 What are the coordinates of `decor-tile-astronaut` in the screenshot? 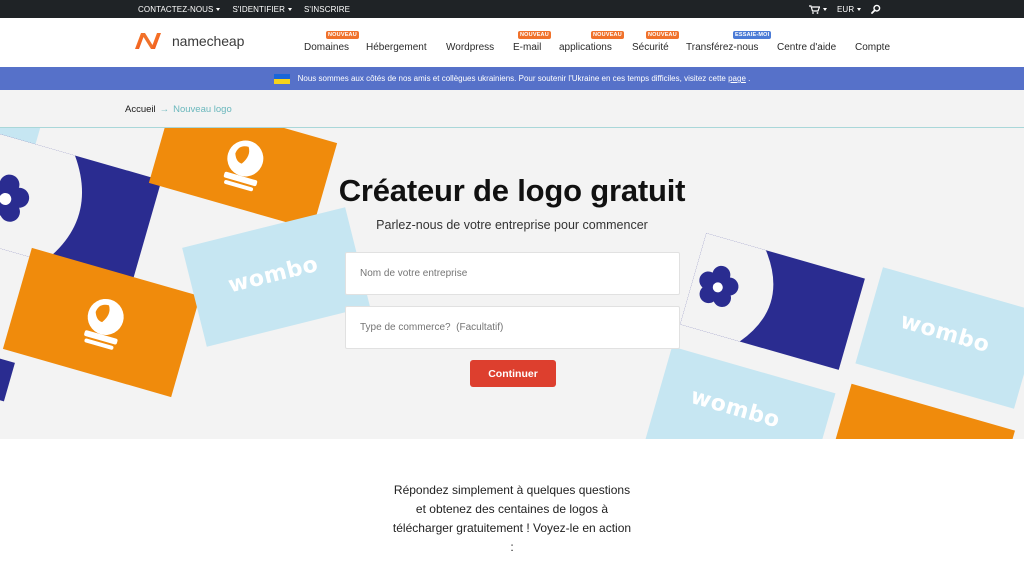 It's located at (101, 322).